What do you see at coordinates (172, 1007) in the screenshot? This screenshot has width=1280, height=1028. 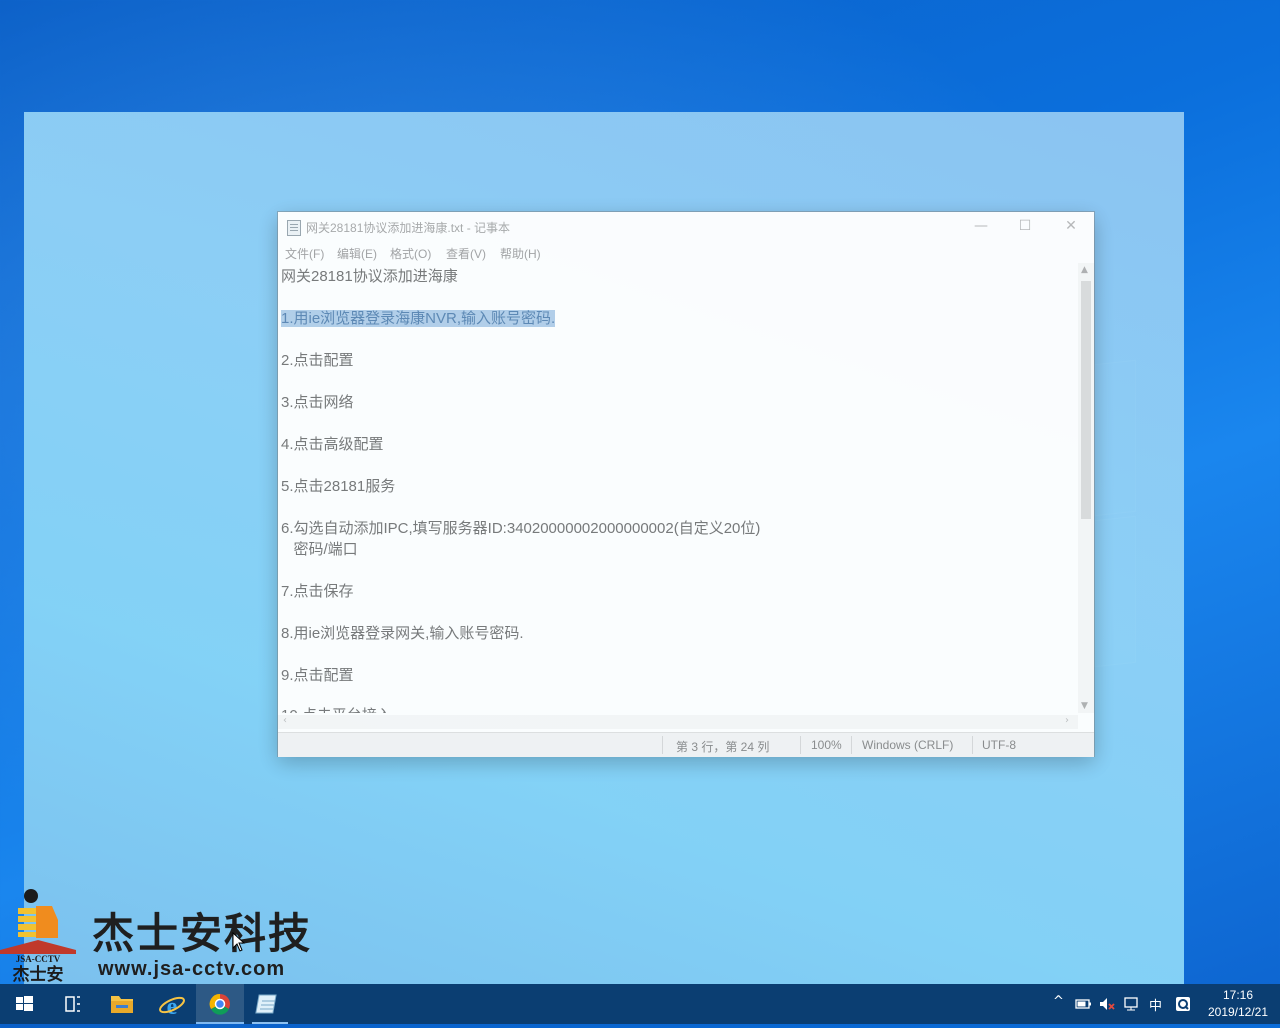 I see `internet-explorer-icon: e` at bounding box center [172, 1007].